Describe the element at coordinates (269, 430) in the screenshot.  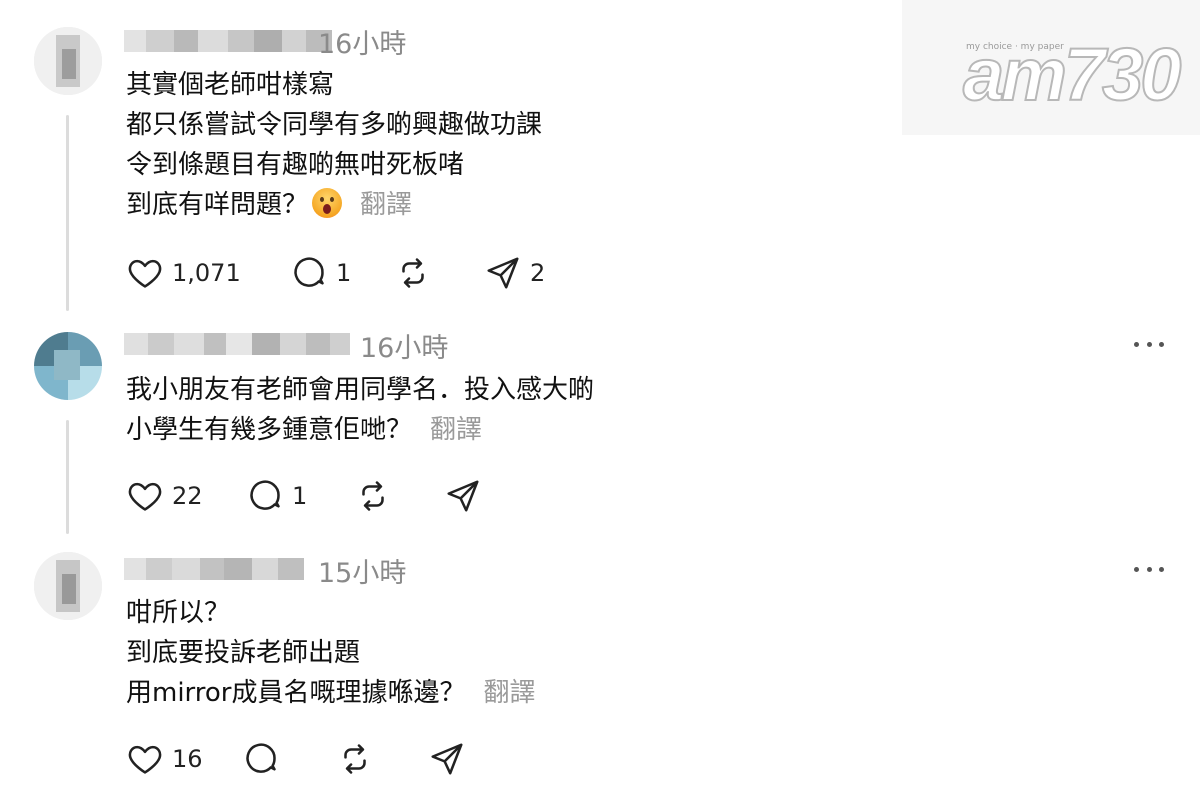
I see `text-line: 小學生有幾多鍾意佢哋？` at that location.